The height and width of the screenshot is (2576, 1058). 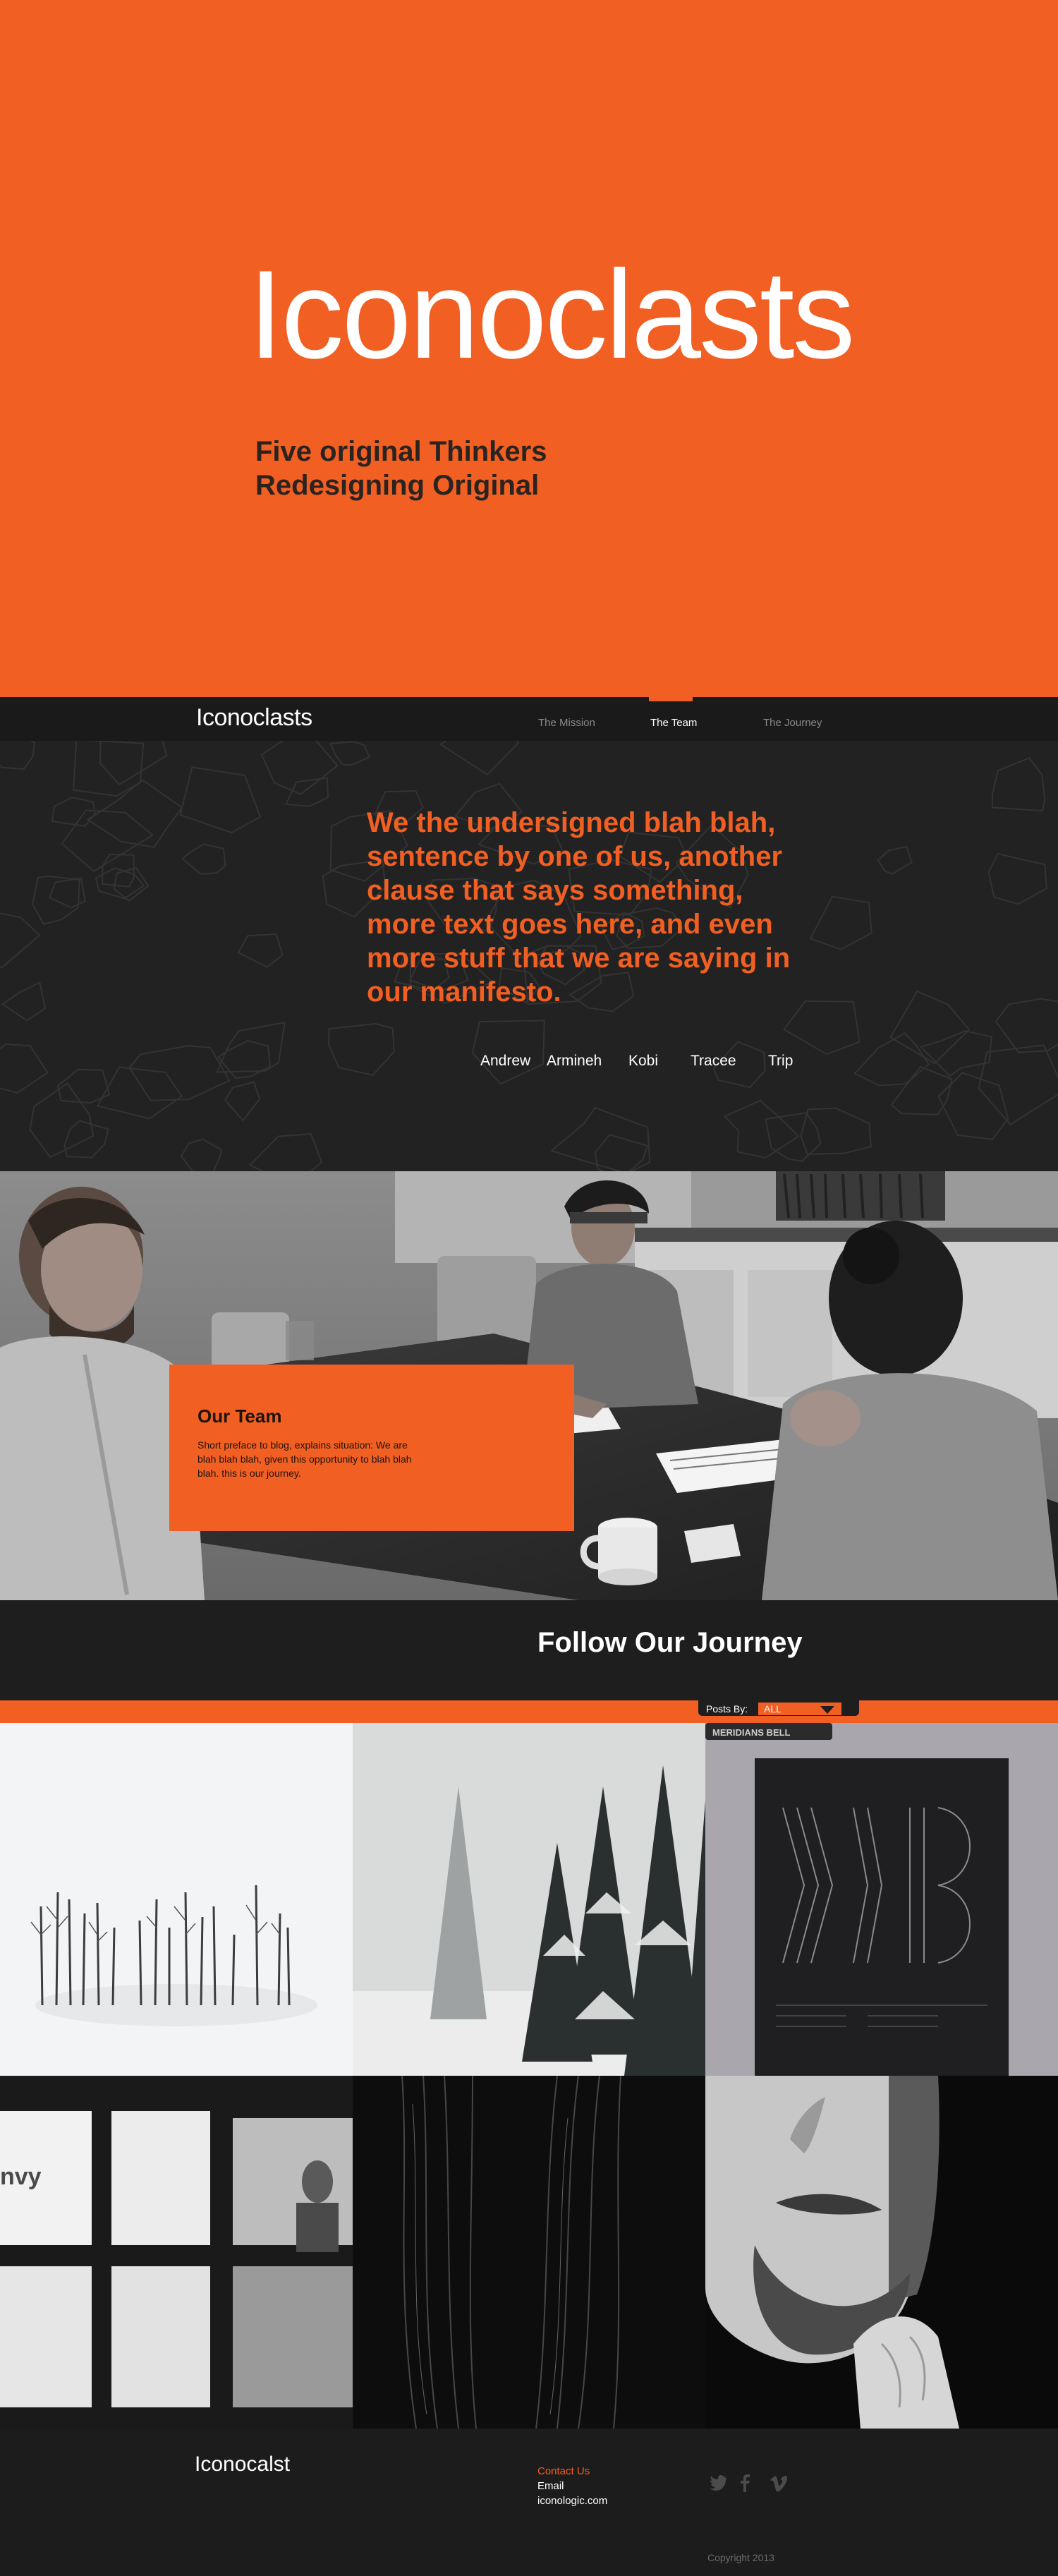 What do you see at coordinates (673, 723) in the screenshot?
I see `nav-item-team: The Team` at bounding box center [673, 723].